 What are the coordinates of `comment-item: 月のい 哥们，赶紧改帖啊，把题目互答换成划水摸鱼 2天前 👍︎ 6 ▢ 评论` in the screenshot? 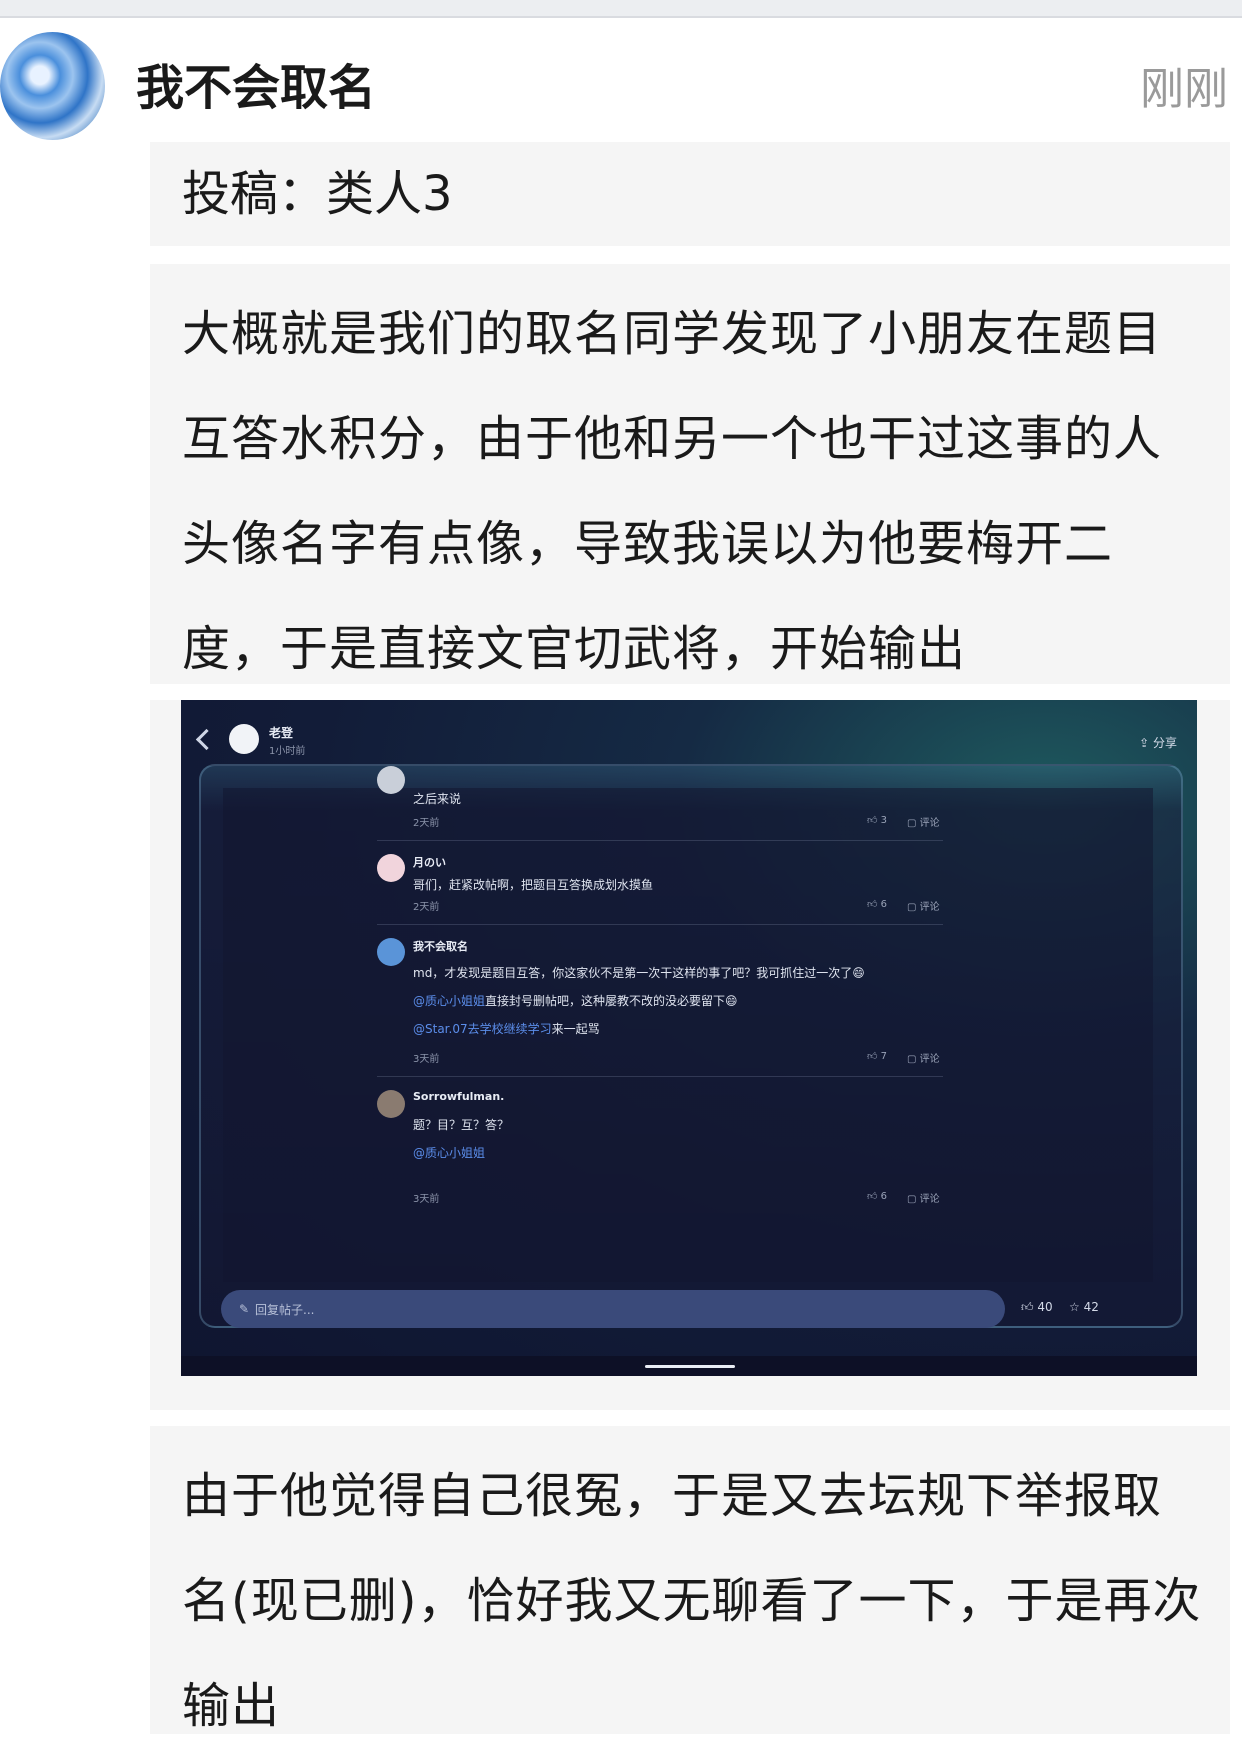 It's located at (665, 894).